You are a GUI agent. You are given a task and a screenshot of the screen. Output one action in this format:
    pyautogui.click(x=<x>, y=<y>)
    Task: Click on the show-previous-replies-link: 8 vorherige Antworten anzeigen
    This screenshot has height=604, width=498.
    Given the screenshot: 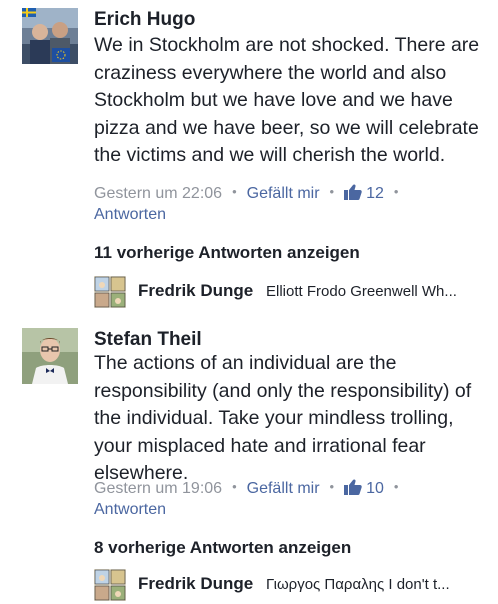 What is the action you would take?
    pyautogui.click(x=222, y=548)
    